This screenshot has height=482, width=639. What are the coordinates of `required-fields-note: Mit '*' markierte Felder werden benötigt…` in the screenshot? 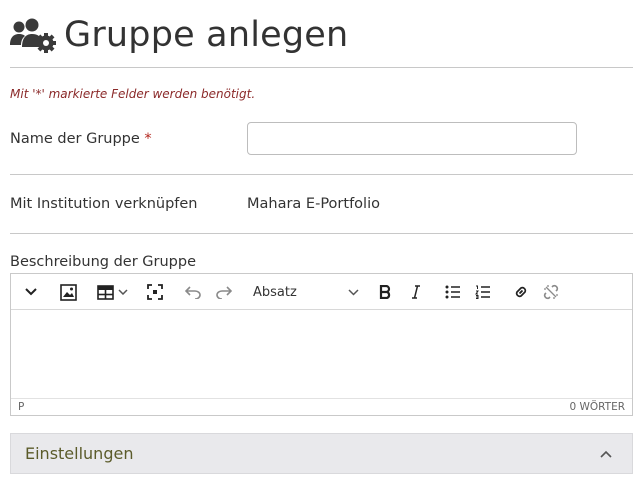 It's located at (133, 94).